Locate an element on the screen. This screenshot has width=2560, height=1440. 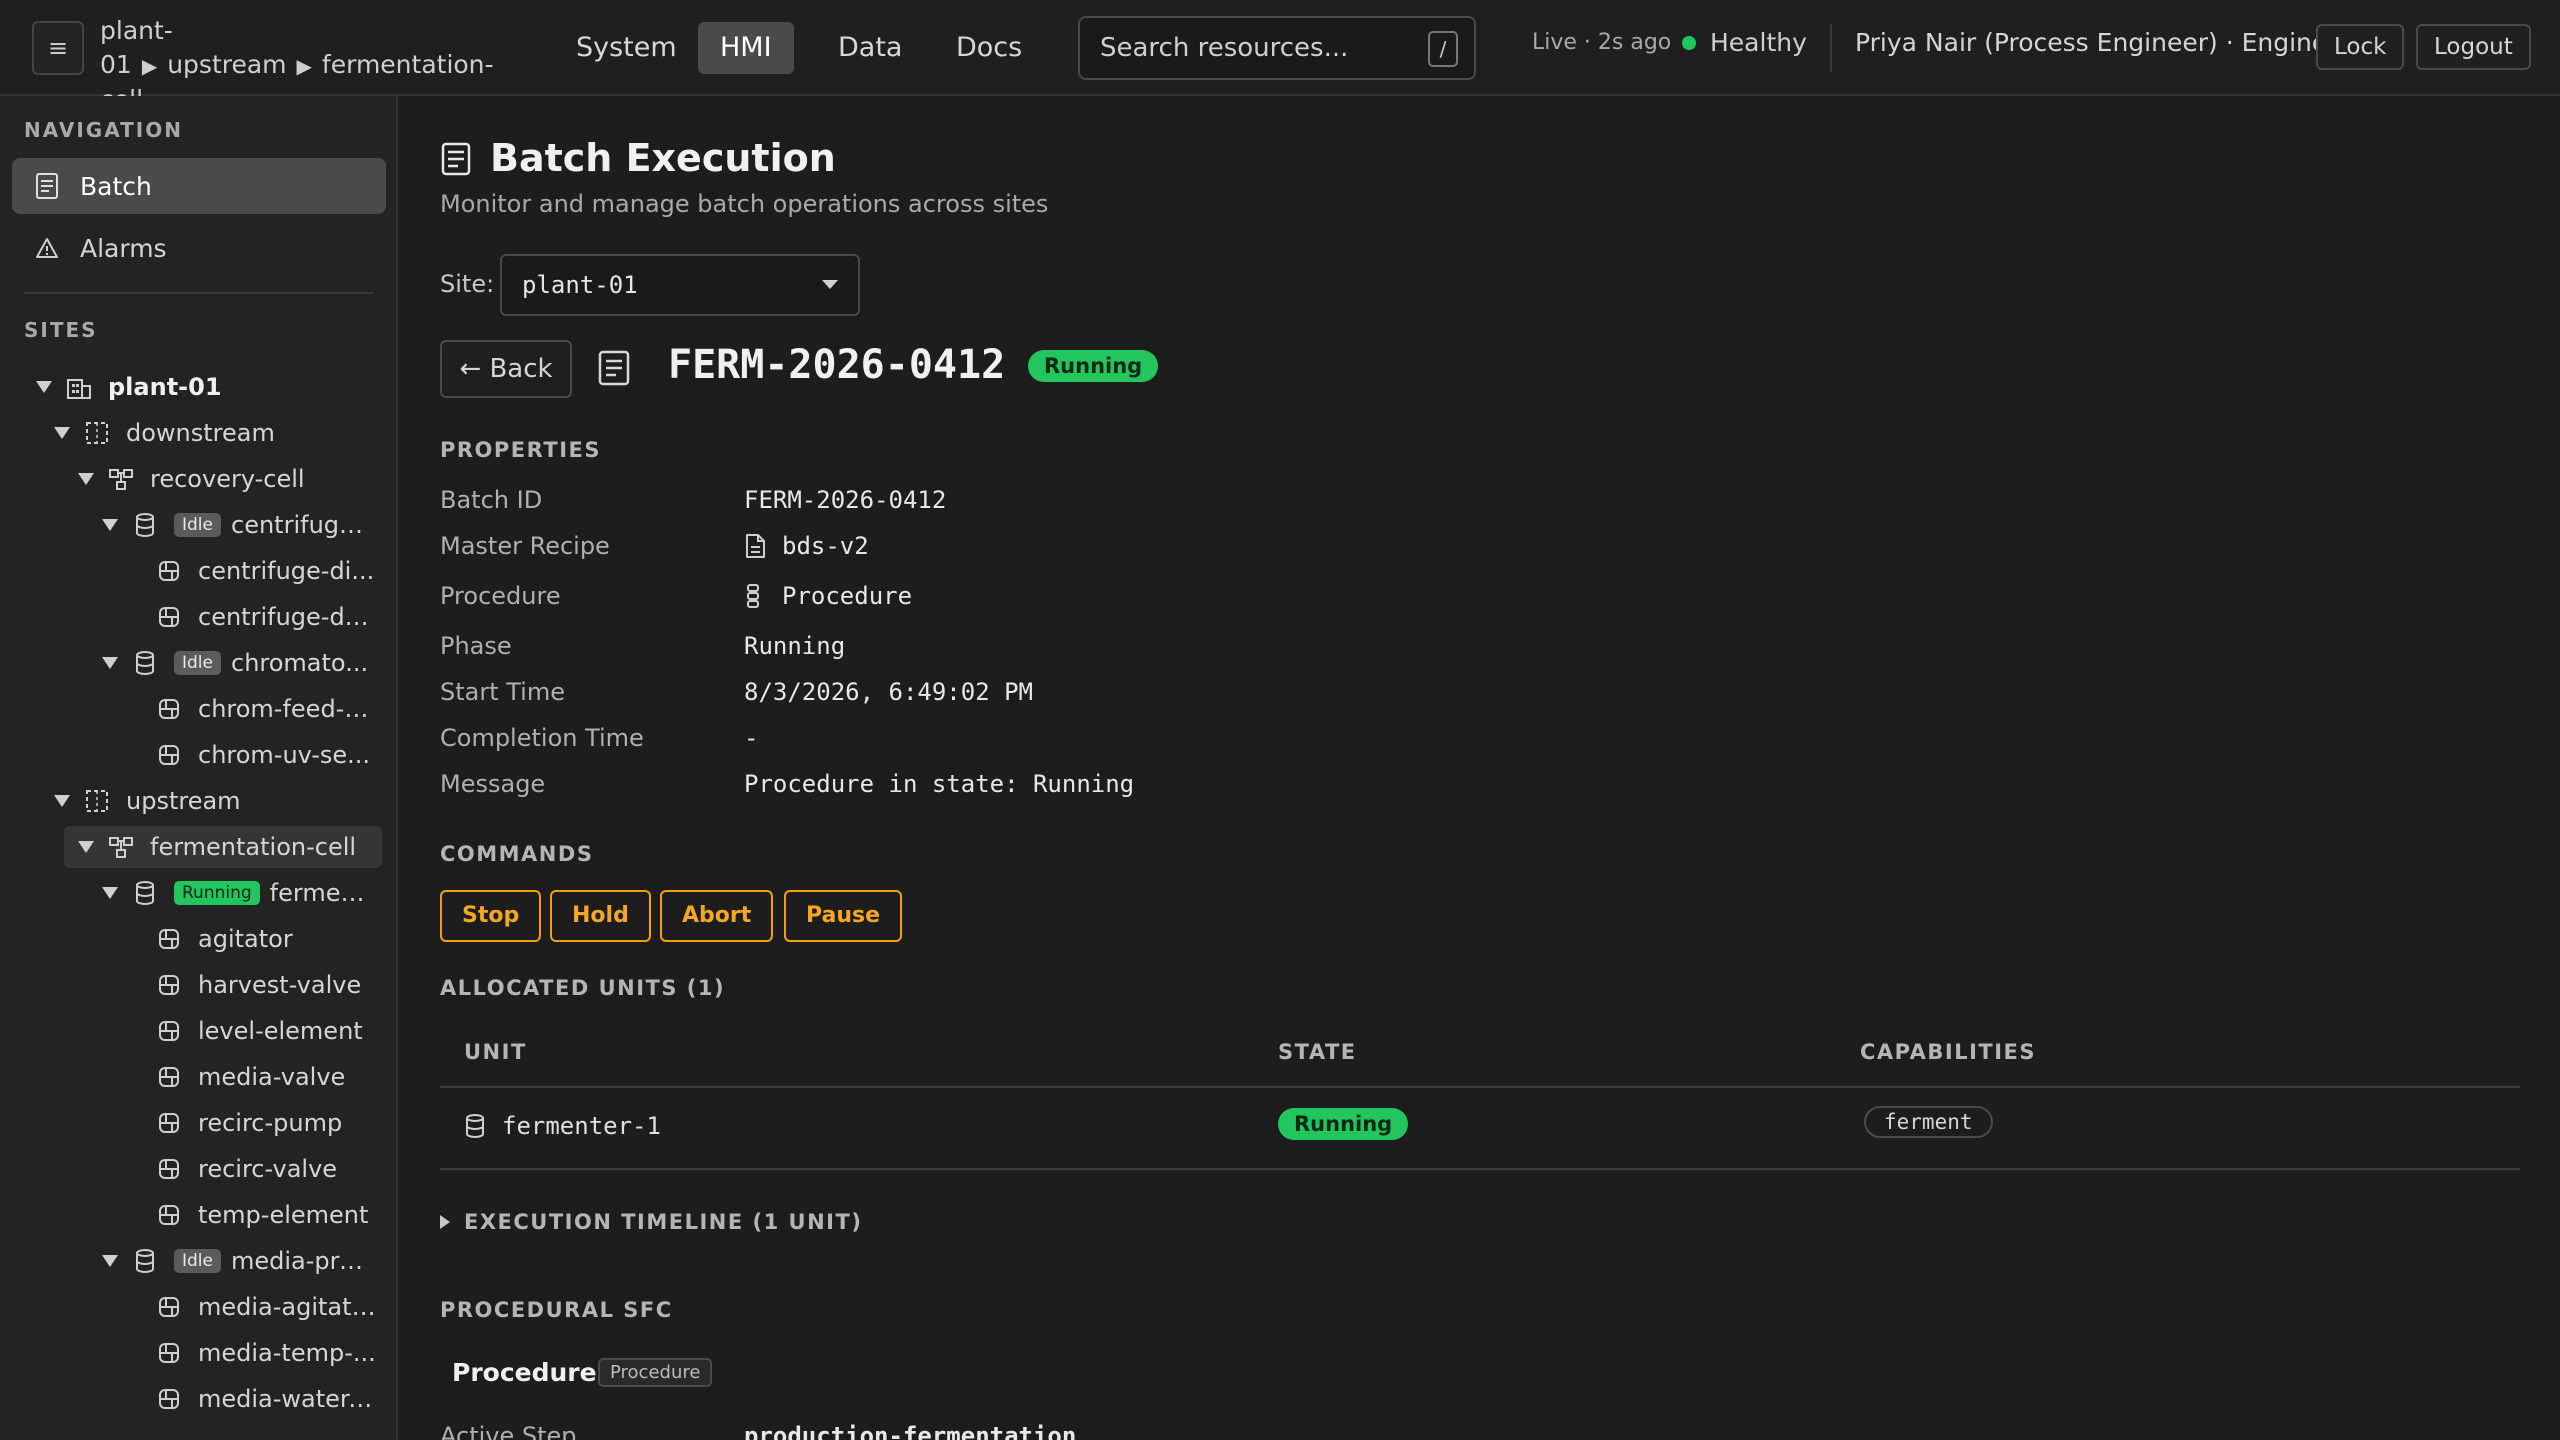
unit-state: Running is located at coordinates (1343, 1124).